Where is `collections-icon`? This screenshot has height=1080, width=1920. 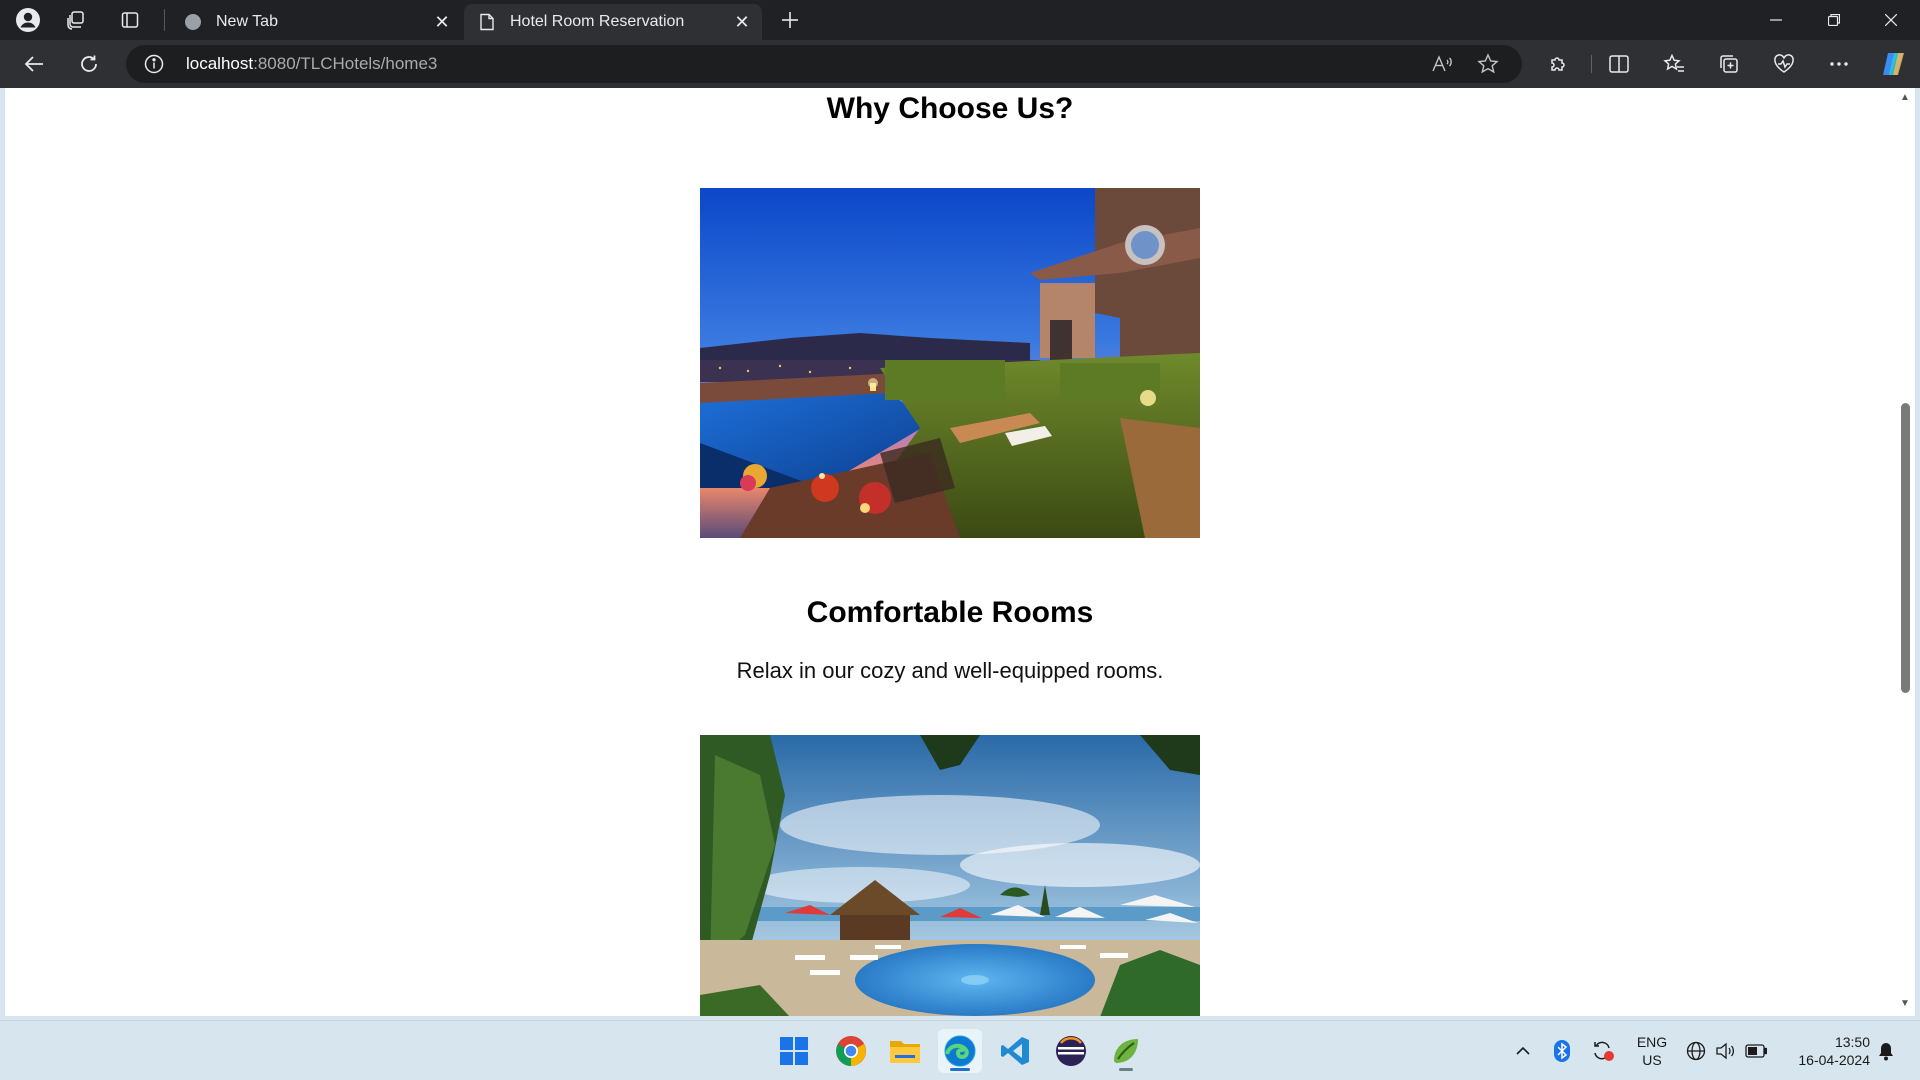 collections-icon is located at coordinates (1729, 64).